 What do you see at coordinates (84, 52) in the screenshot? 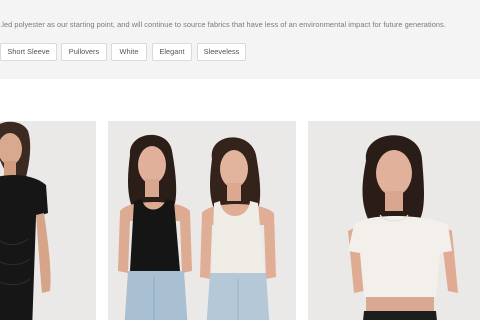
I see `tag-pullovers: Pullovers` at bounding box center [84, 52].